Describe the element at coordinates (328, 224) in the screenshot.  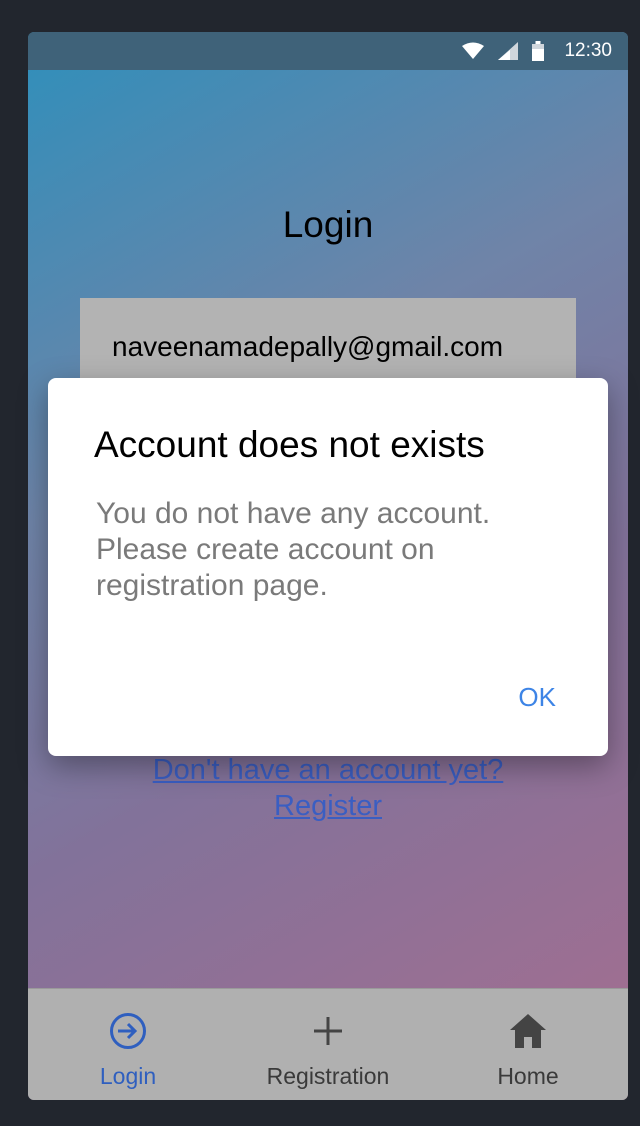
I see `page-title: Login` at that location.